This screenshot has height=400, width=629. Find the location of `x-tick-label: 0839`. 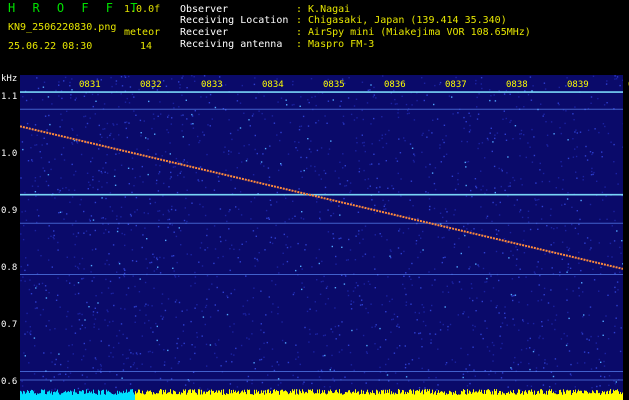

x-tick-label: 0839 is located at coordinates (578, 85).